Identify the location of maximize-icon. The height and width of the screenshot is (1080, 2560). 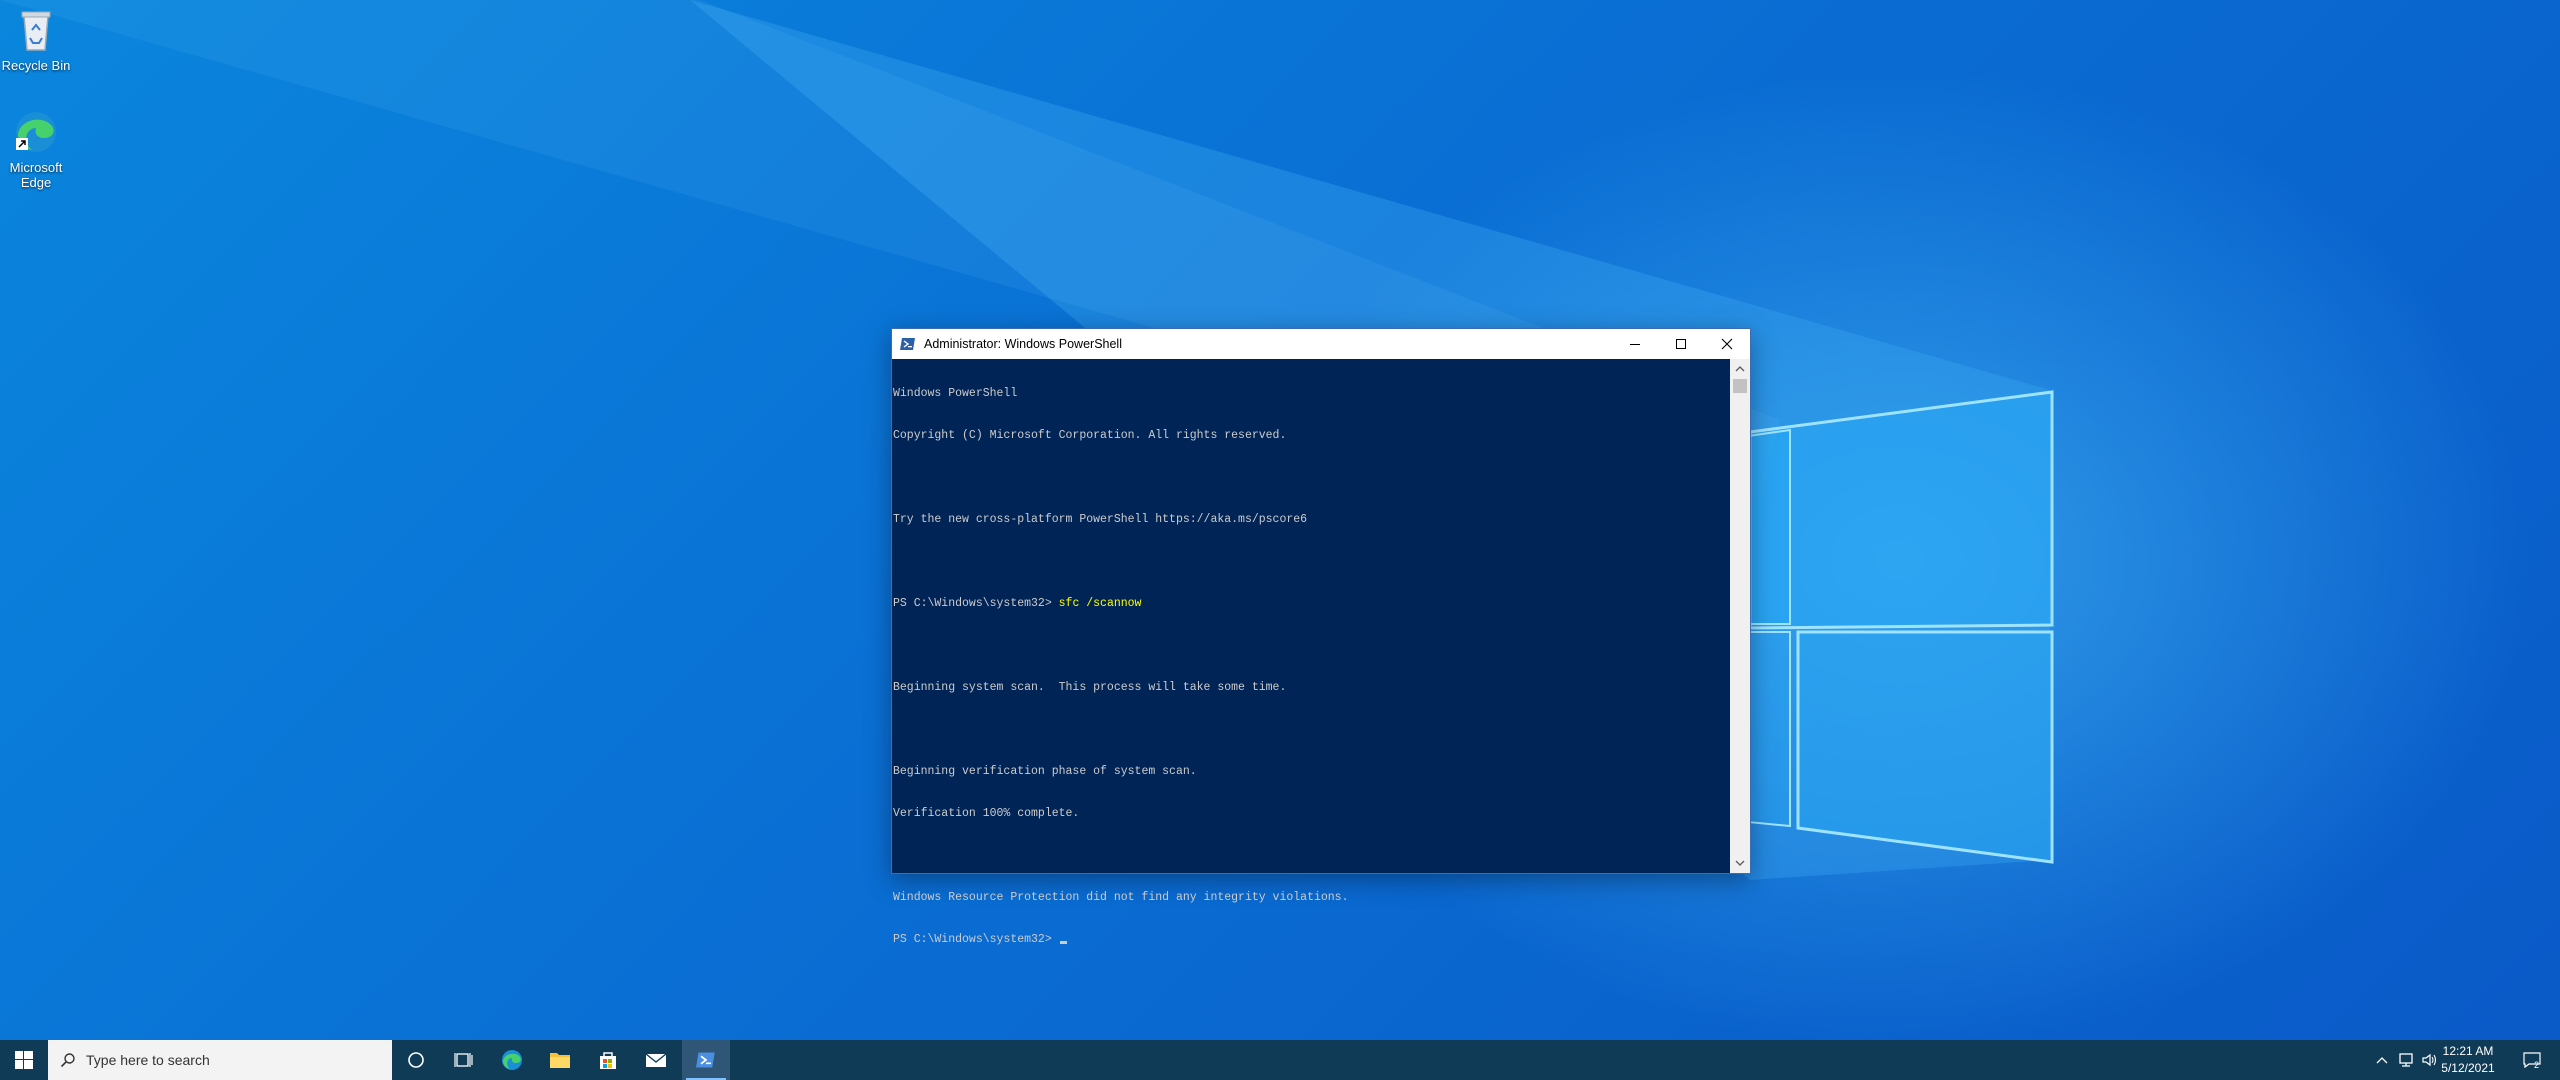
(1681, 344).